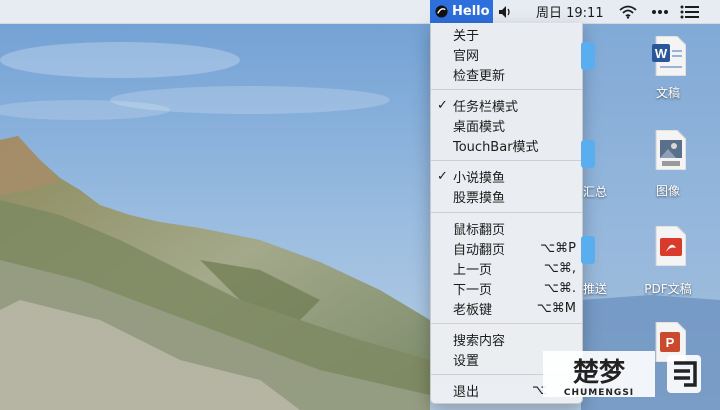 The image size is (720, 410). What do you see at coordinates (471, 11) in the screenshot?
I see `hello-menu-title: Hello` at bounding box center [471, 11].